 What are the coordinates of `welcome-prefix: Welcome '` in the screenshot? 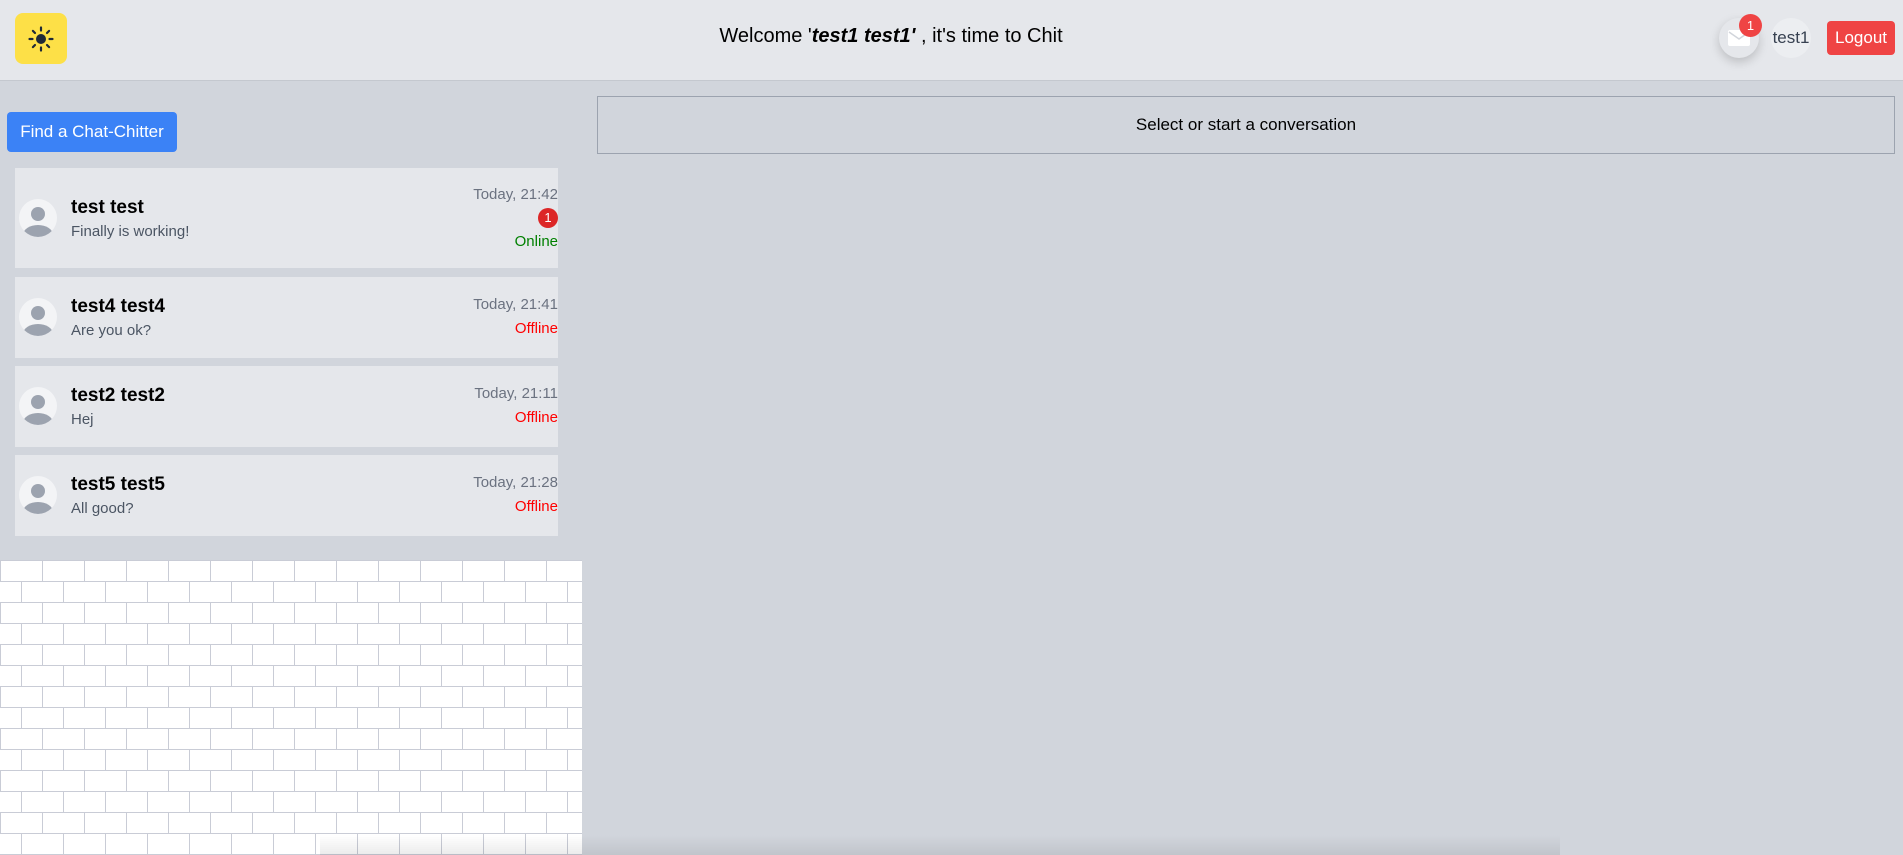 It's located at (765, 36).